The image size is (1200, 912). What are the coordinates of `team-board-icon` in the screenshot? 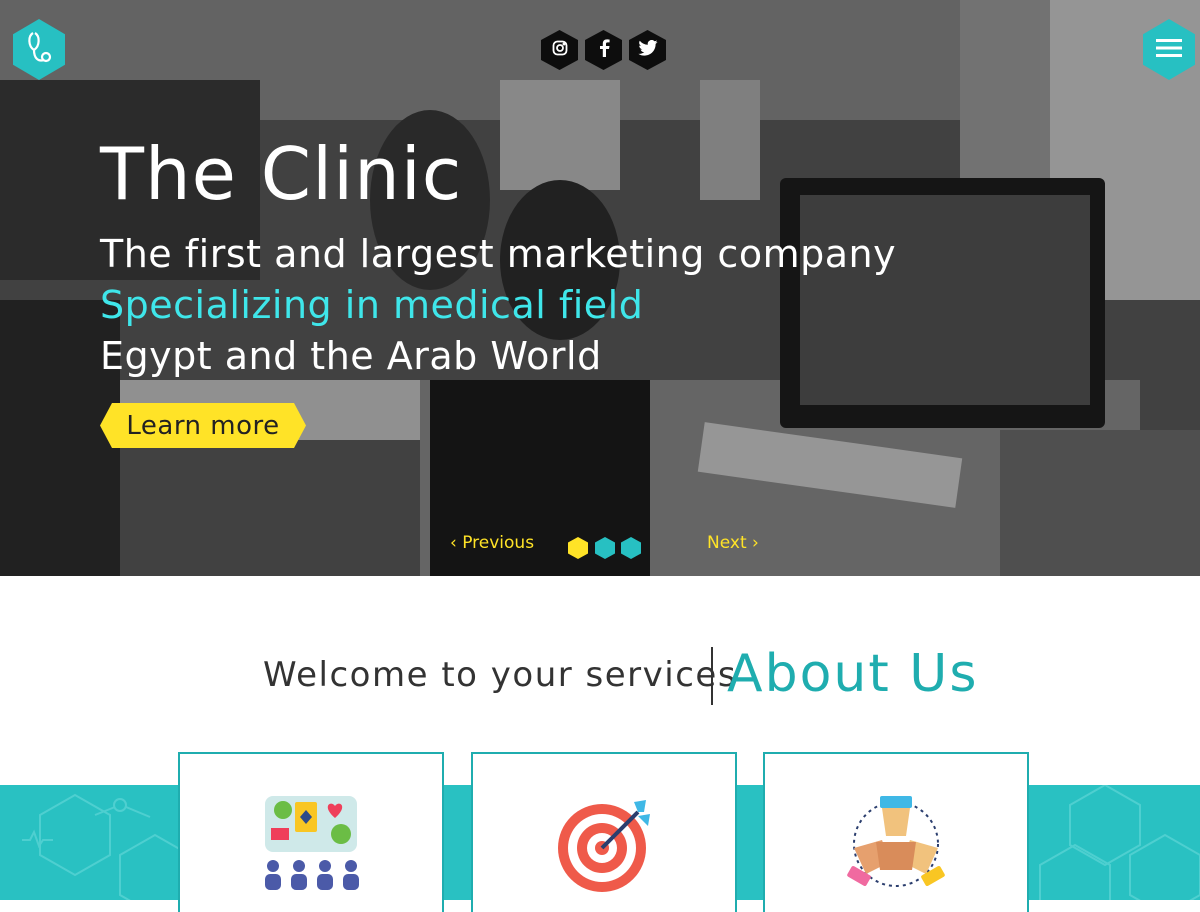 It's located at (311, 844).